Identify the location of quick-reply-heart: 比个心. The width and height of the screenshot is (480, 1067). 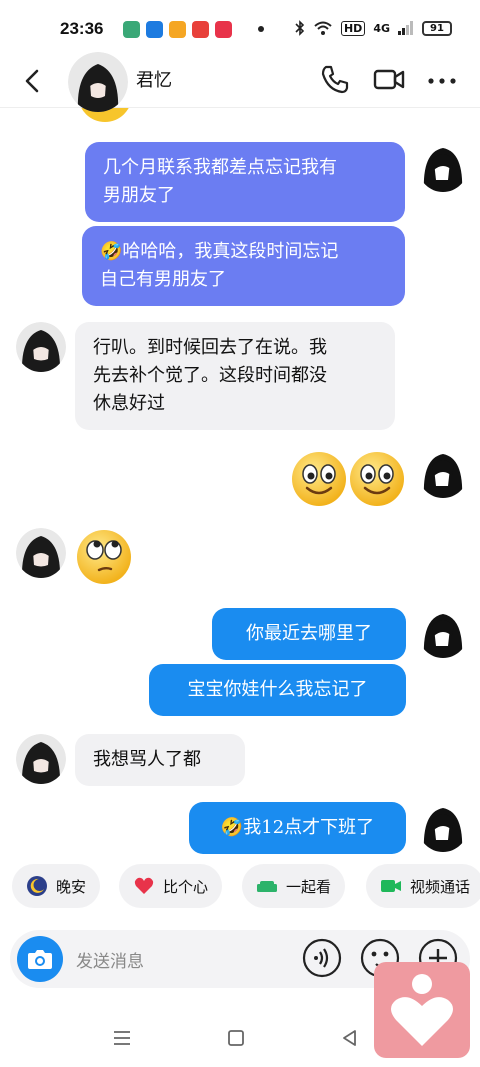
(171, 886).